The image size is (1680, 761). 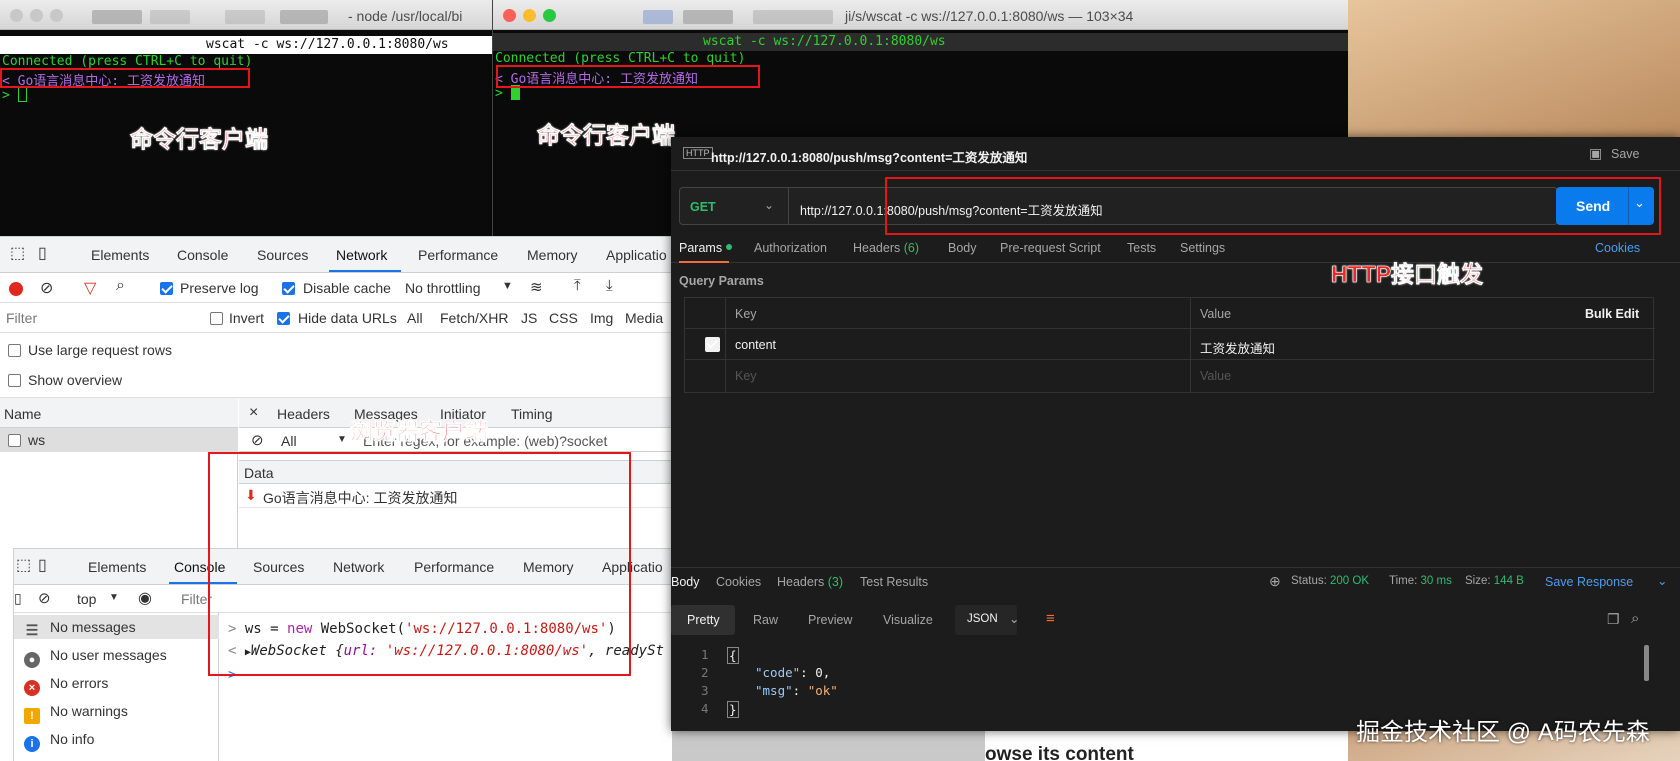 I want to click on value-input: Value, so click(x=1215, y=376).